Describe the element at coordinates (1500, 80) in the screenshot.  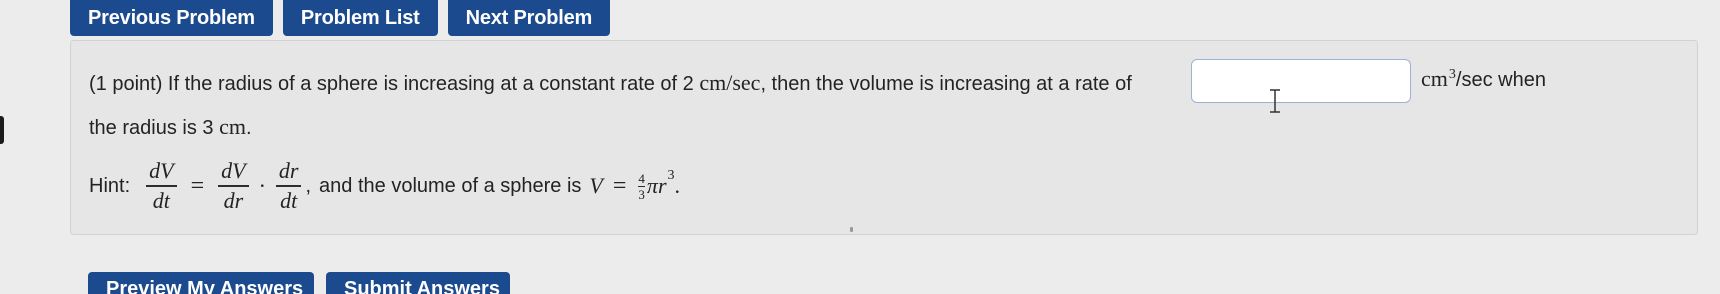
I see `answer-unit-suffix: /sec when` at that location.